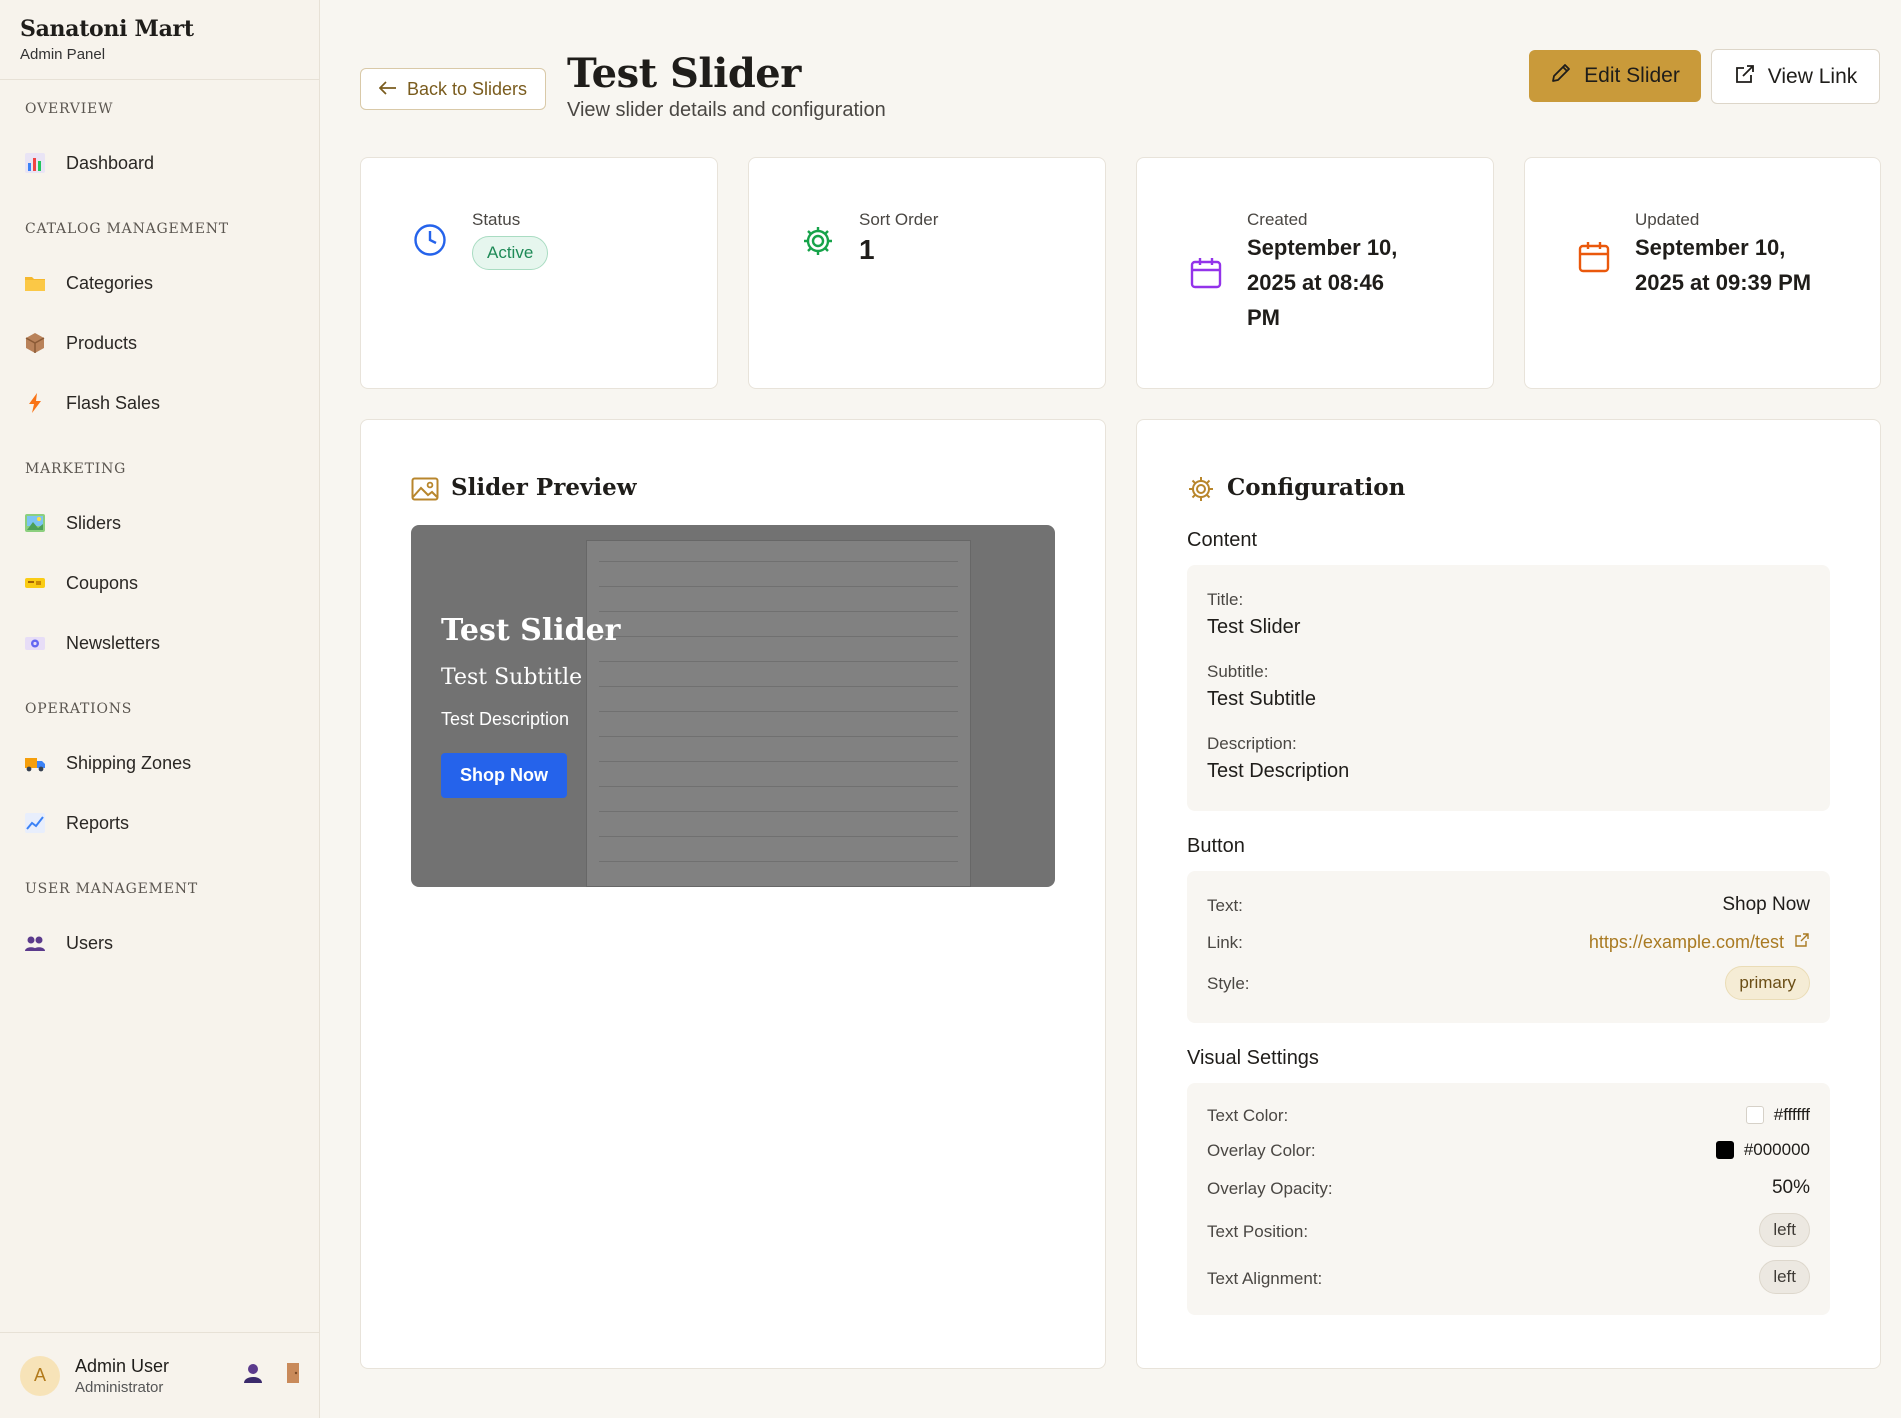 Image resolution: width=1901 pixels, height=1418 pixels. I want to click on calendar-icon, so click(1594, 259).